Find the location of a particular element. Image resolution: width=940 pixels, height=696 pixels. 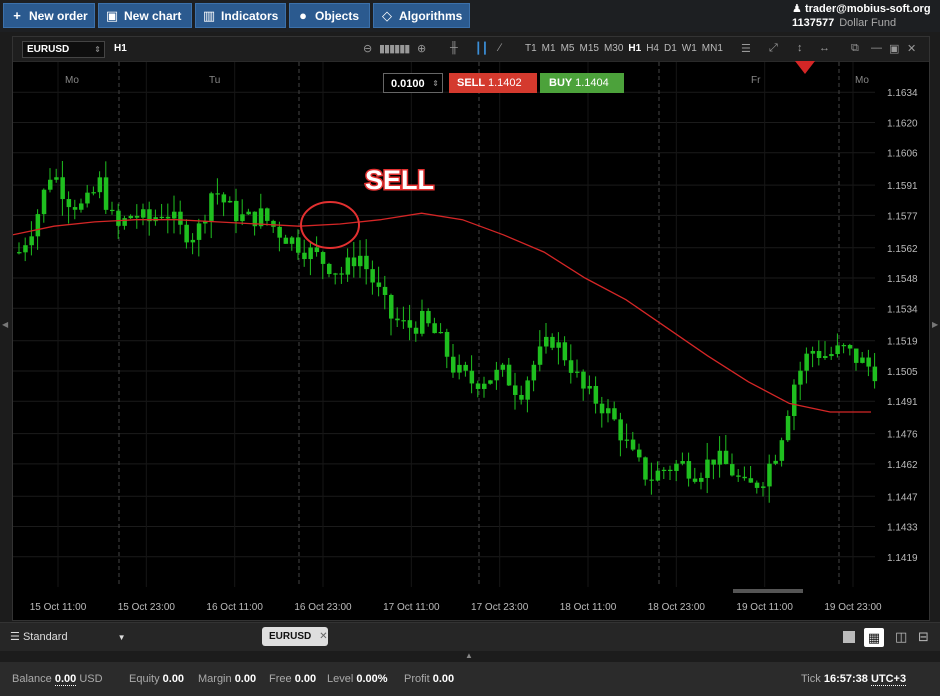

margin: Margin 0.00 is located at coordinates (227, 679).